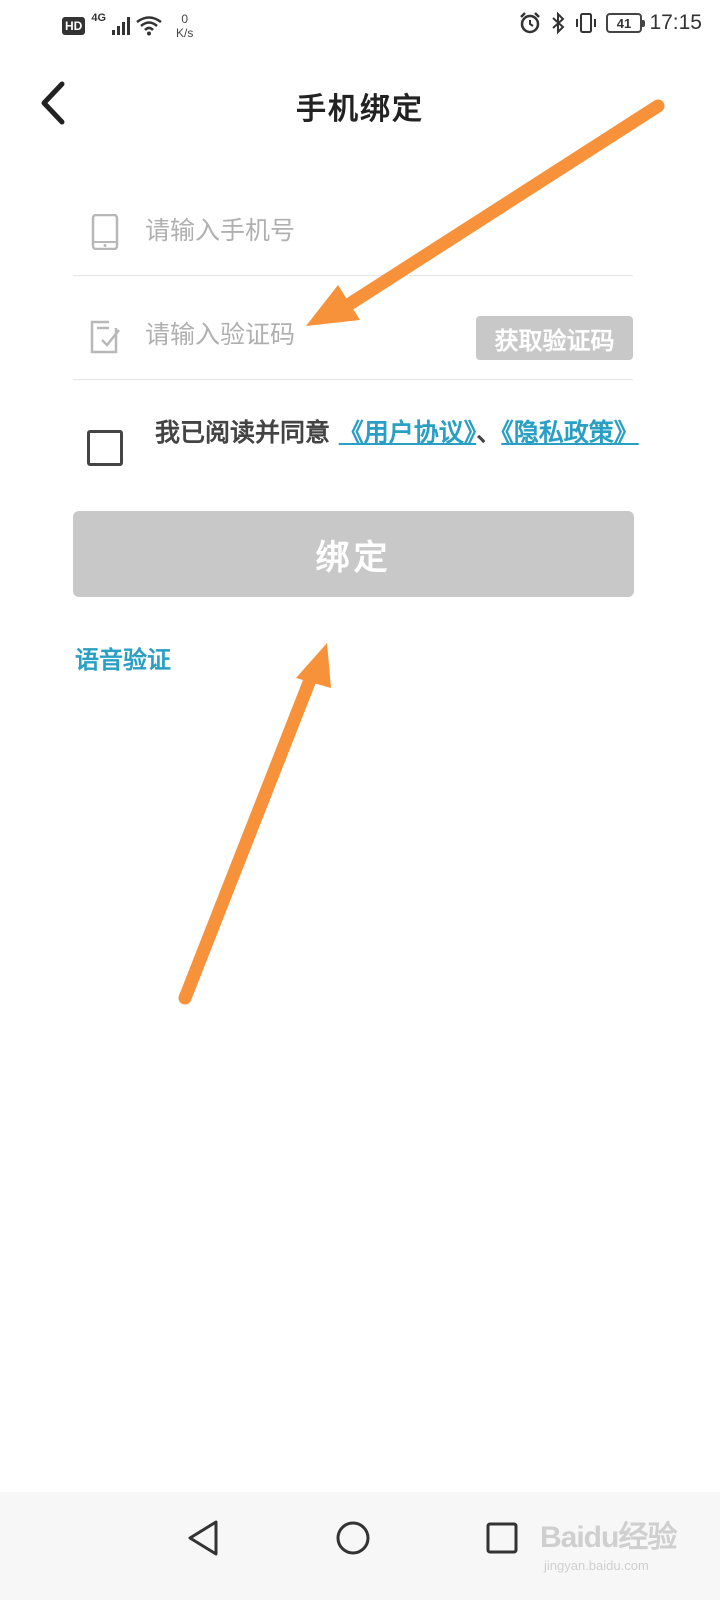  Describe the element at coordinates (185, 33) in the screenshot. I see `speed-unit: K/s` at that location.